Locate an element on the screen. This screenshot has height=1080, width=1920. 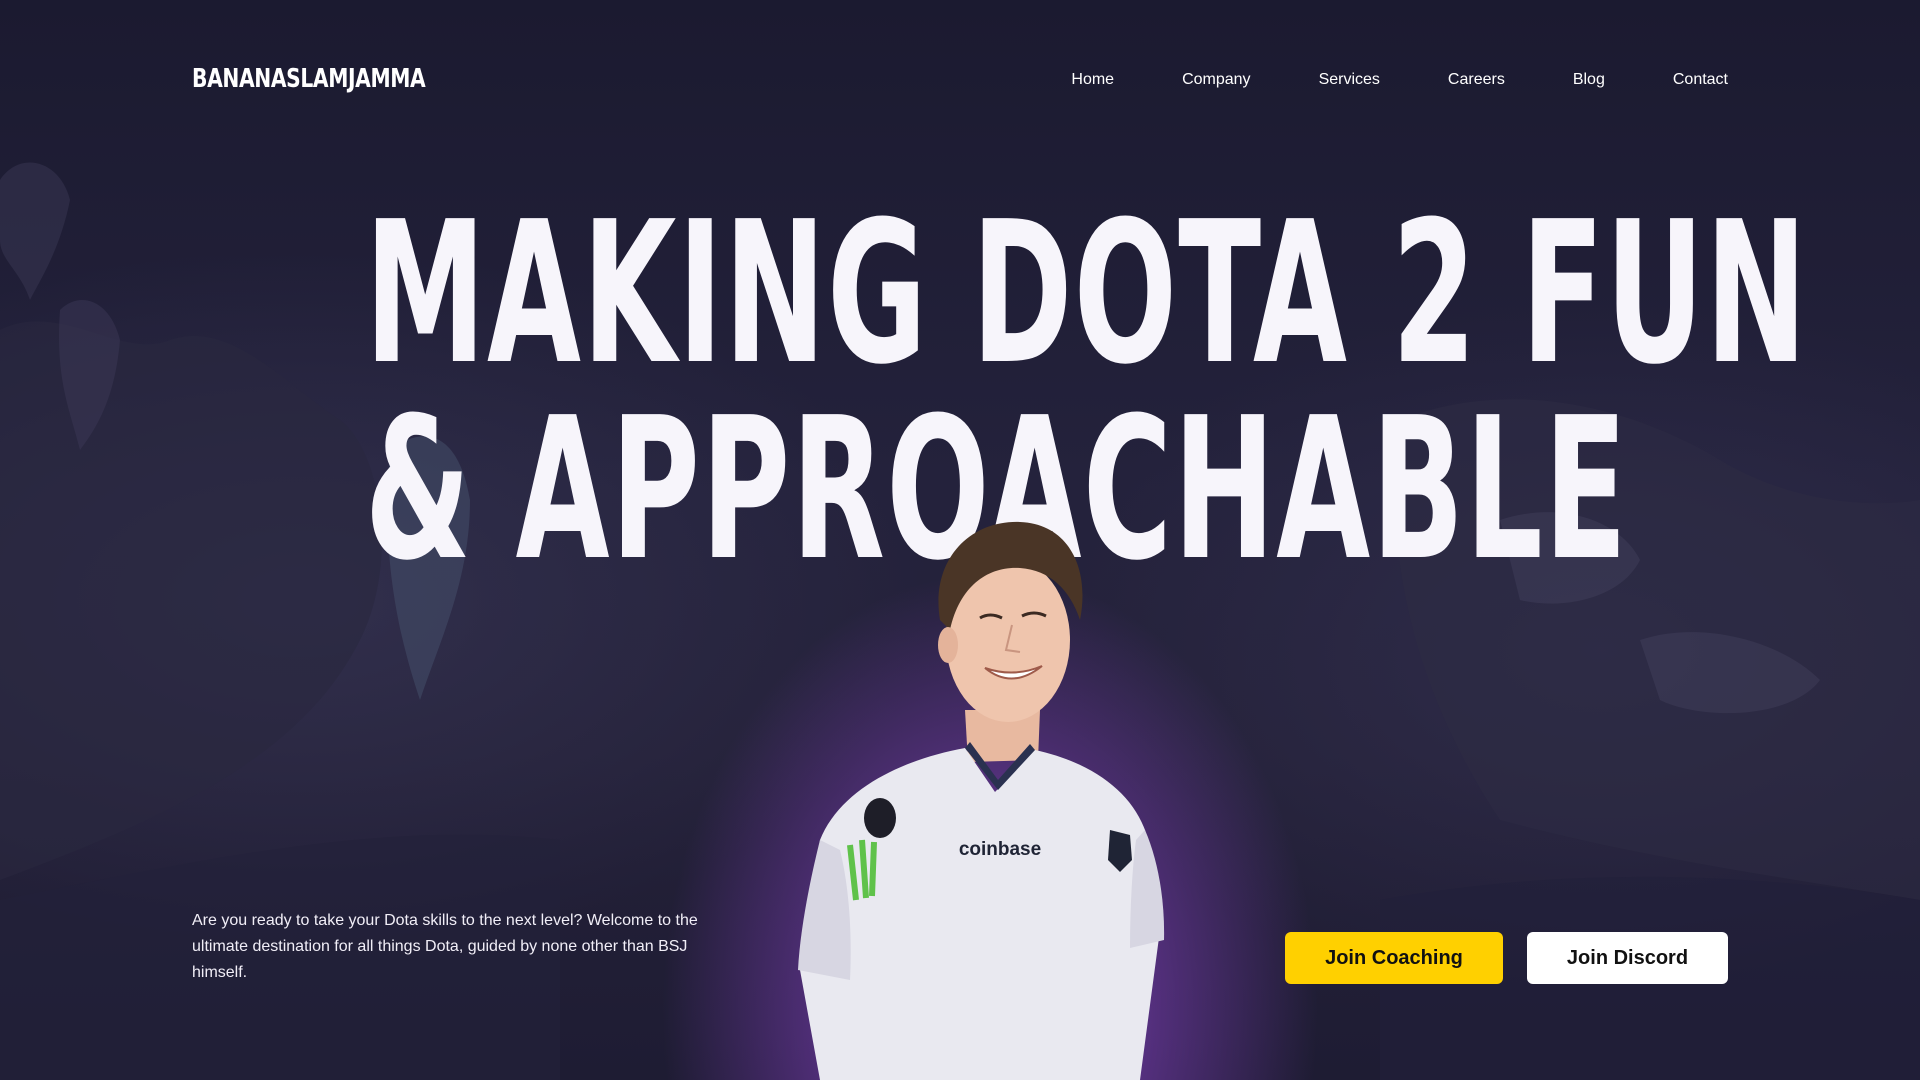
player-portrait-image: coinbase is located at coordinates (981, 800).